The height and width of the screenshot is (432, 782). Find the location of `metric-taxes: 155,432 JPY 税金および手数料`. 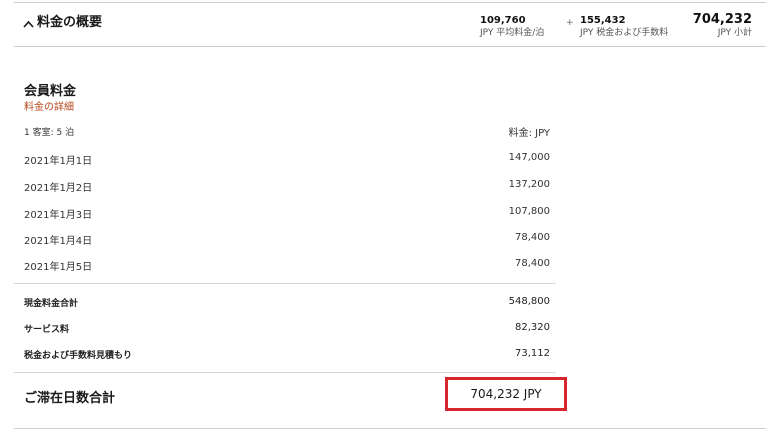

metric-taxes: 155,432 JPY 税金および手数料 is located at coordinates (624, 27).